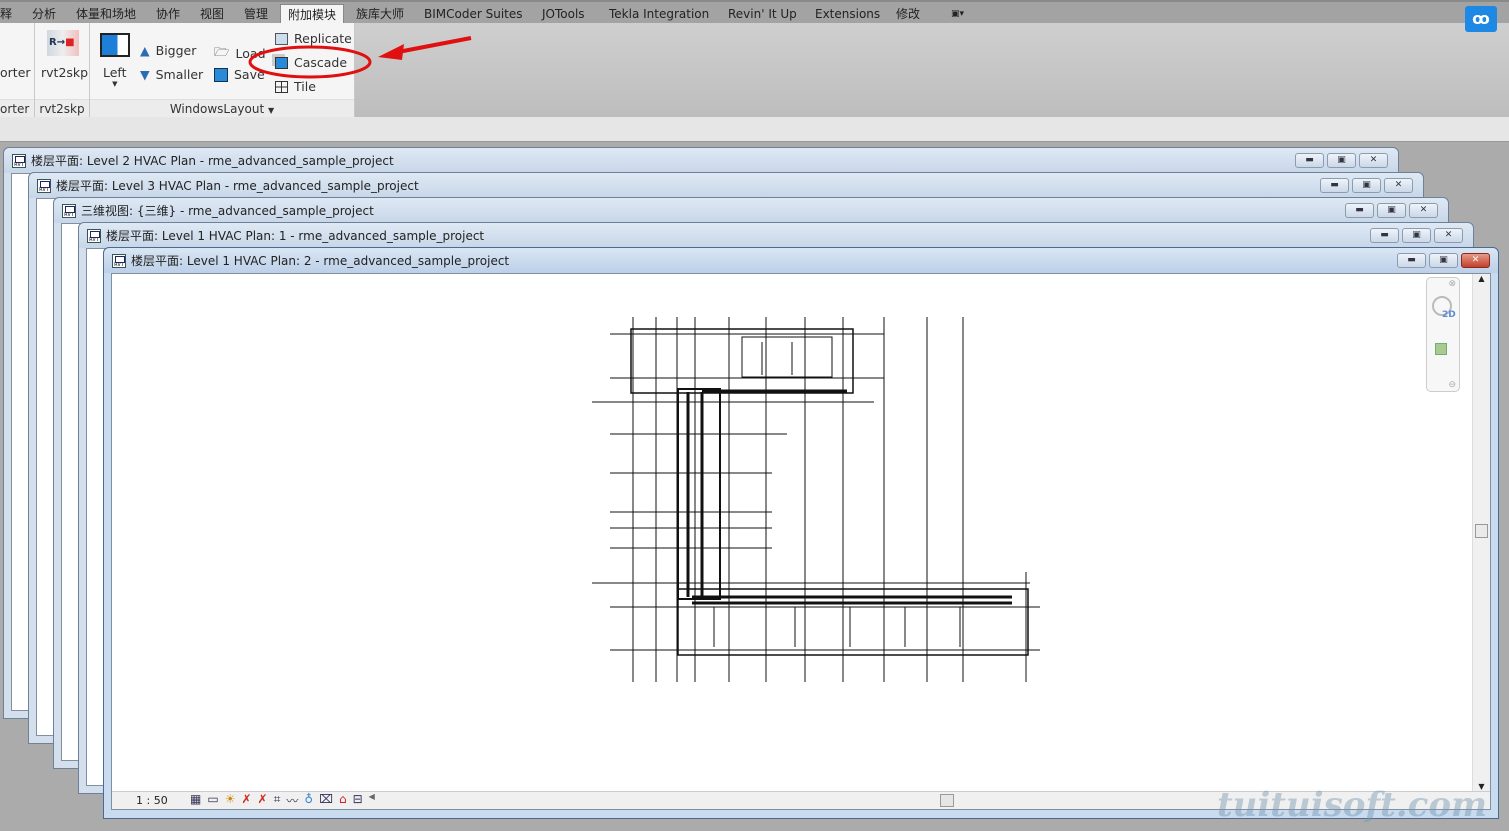 This screenshot has height=831, width=1509. I want to click on tab-tekla: Tekla Integration, so click(659, 14).